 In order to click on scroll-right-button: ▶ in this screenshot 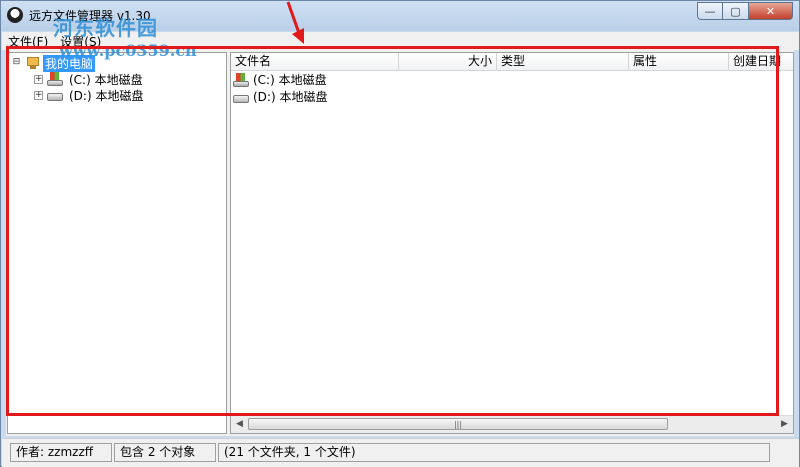, I will do `click(784, 424)`.